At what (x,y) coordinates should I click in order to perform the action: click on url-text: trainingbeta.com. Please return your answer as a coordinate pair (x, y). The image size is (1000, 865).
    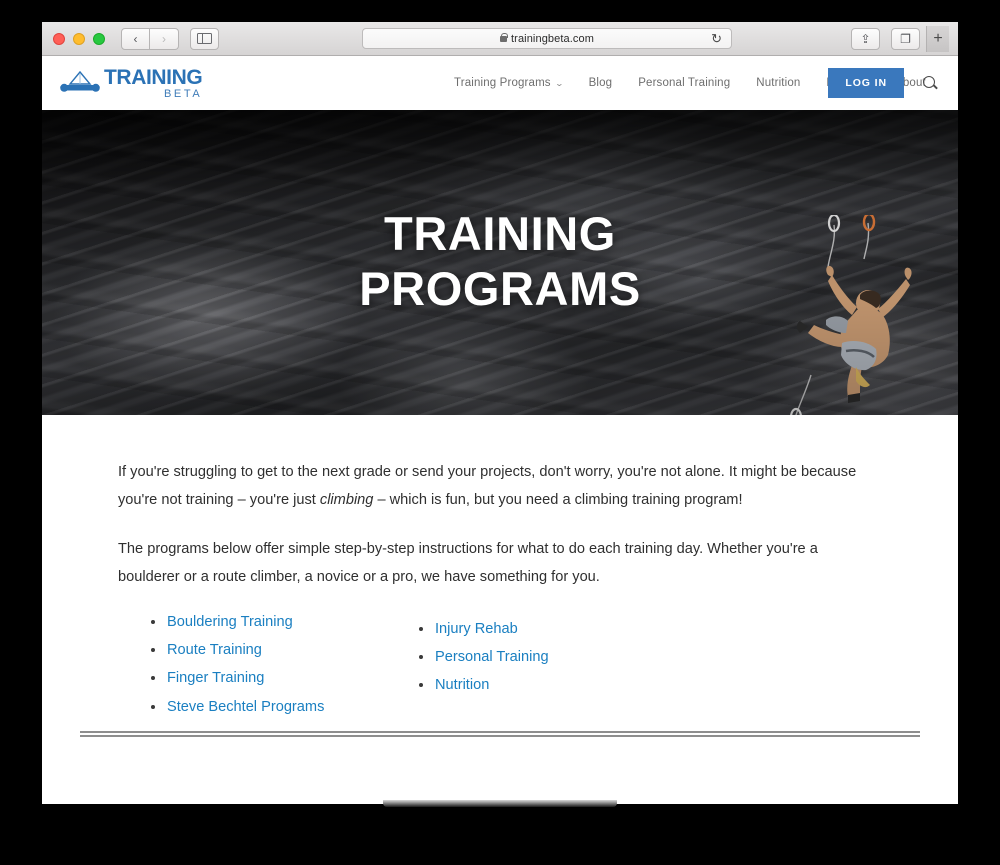
    Looking at the image, I should click on (552, 38).